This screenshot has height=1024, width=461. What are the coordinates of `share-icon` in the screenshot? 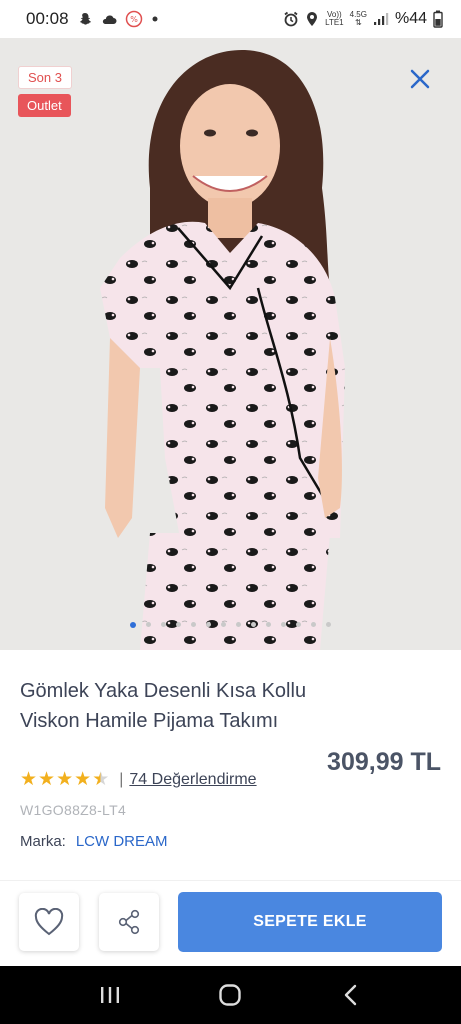 It's located at (129, 922).